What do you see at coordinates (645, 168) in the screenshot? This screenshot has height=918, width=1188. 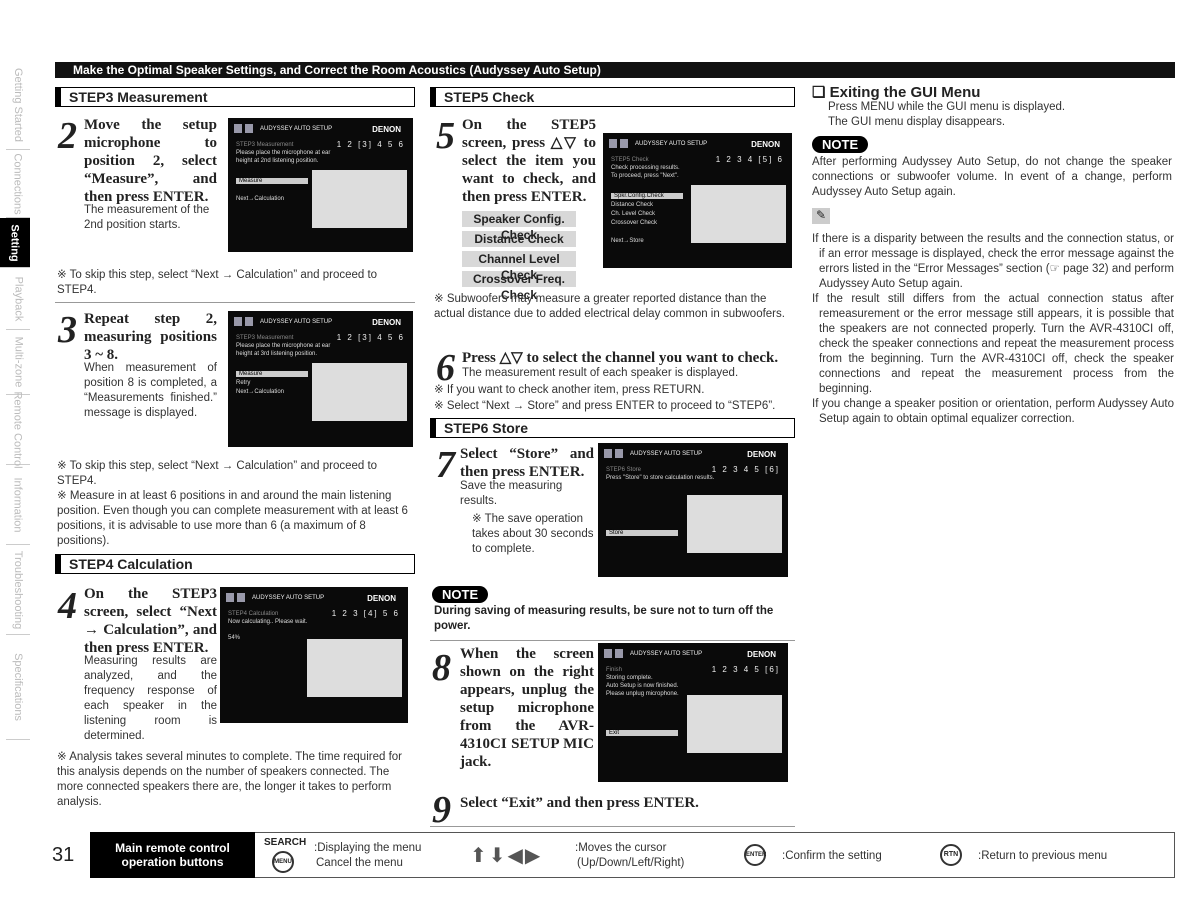 I see `screen-line: Check processing results.` at bounding box center [645, 168].